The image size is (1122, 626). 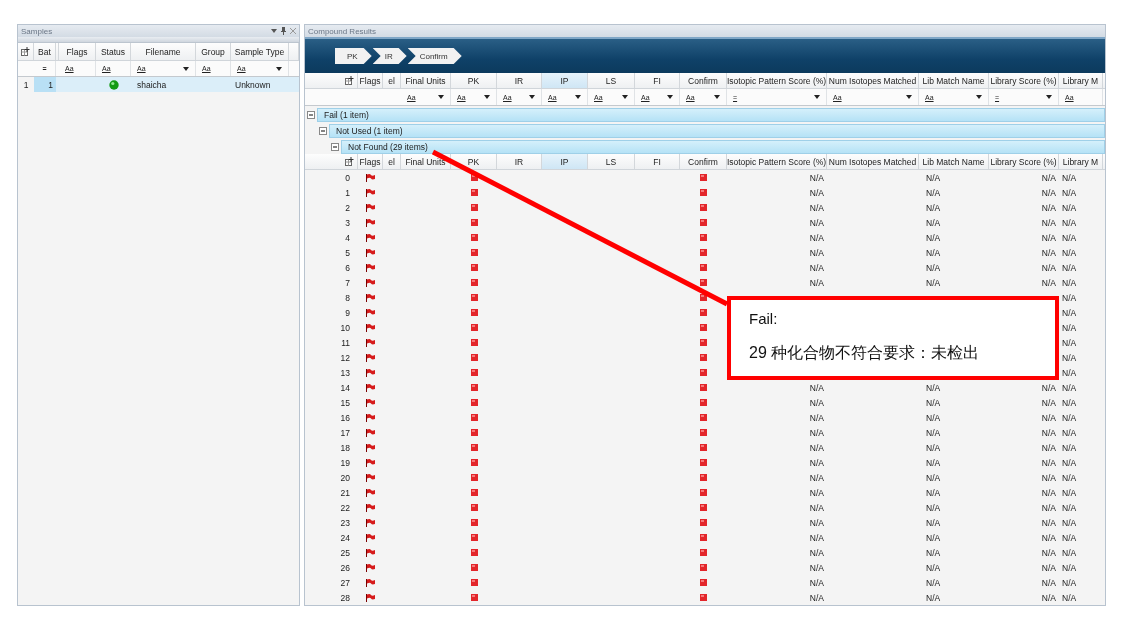 What do you see at coordinates (389, 56) in the screenshot?
I see `breadcrumb-item: IR` at bounding box center [389, 56].